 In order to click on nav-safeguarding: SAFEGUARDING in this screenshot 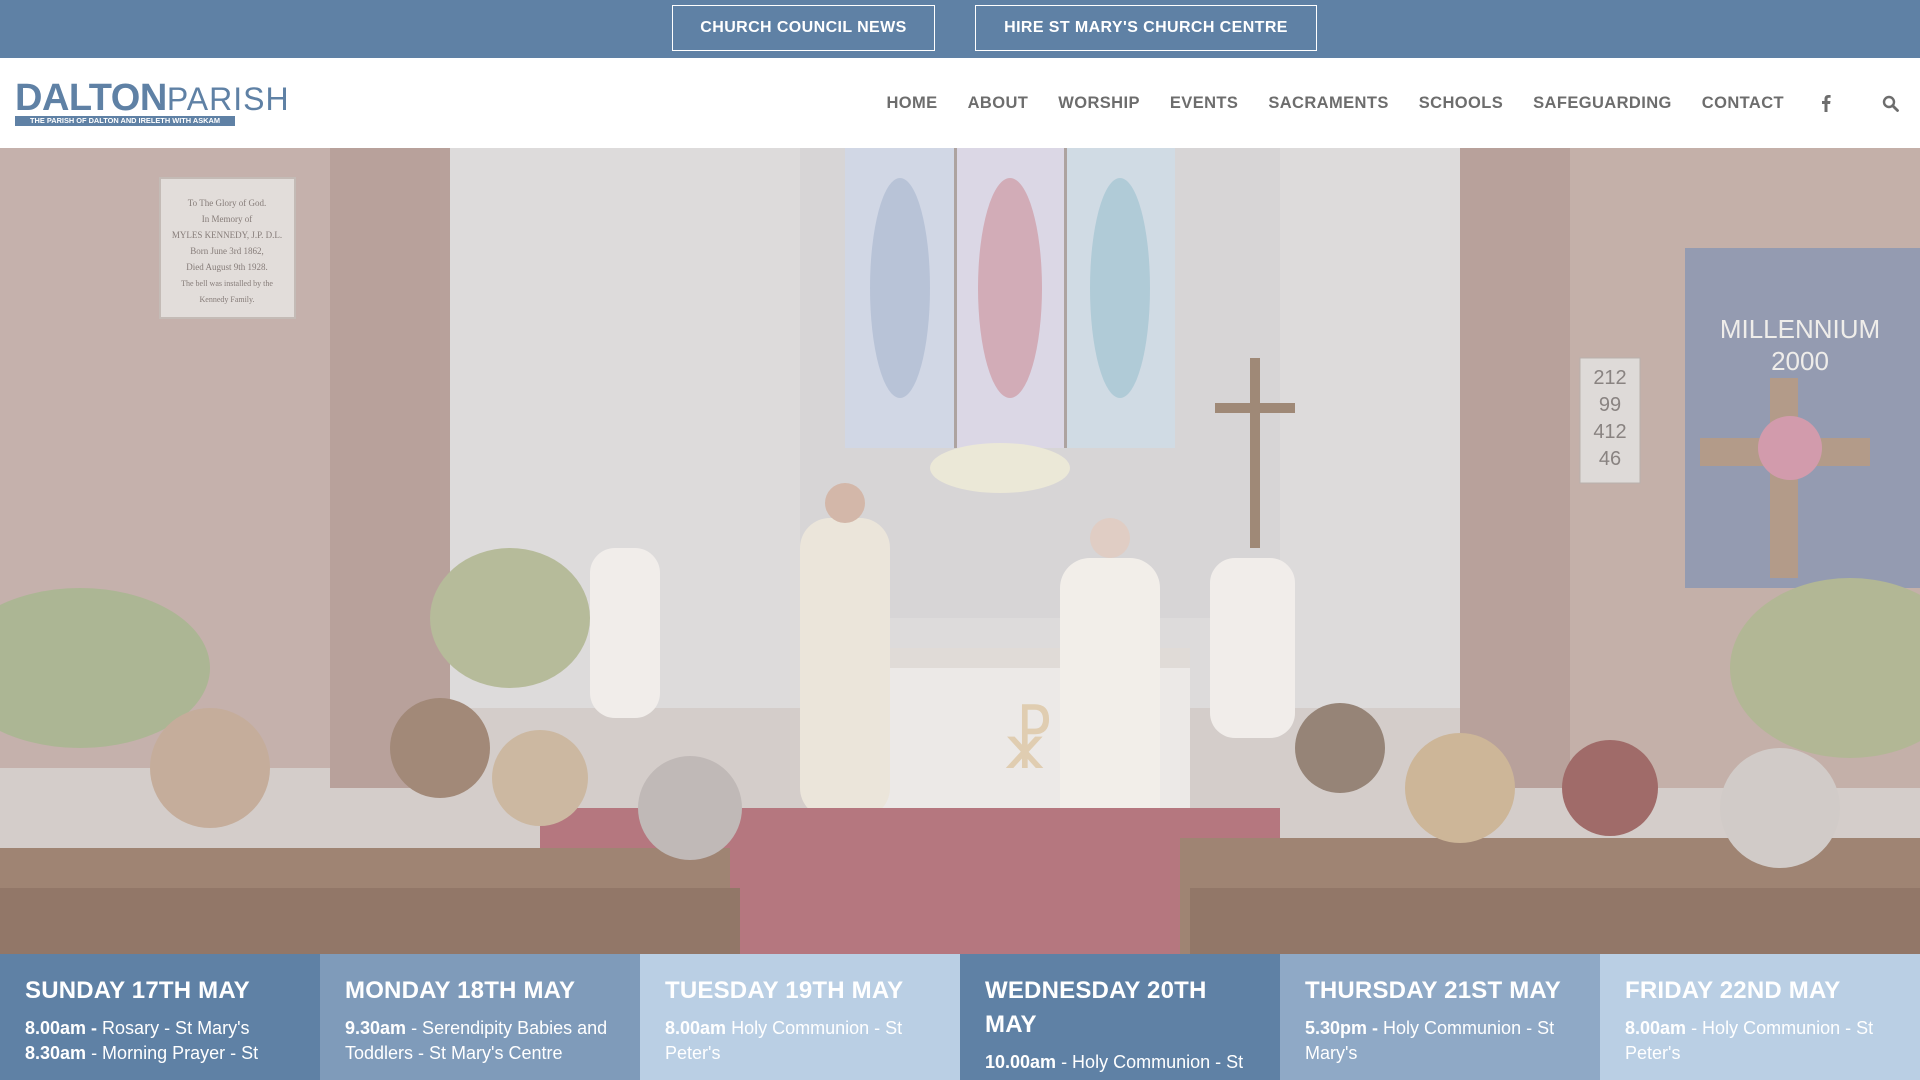, I will do `click(1602, 103)`.